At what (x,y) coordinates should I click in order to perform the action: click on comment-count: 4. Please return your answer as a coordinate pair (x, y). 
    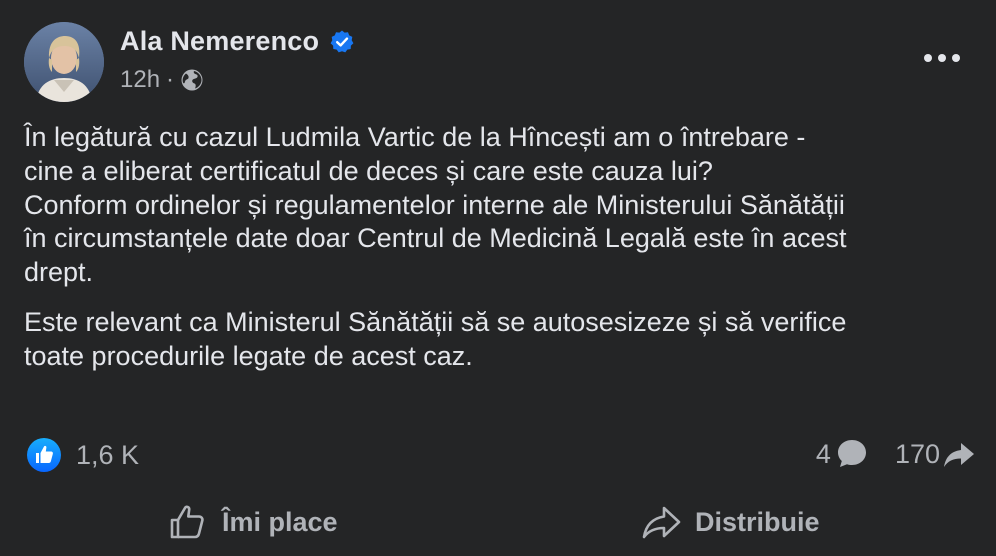
    Looking at the image, I should click on (823, 454).